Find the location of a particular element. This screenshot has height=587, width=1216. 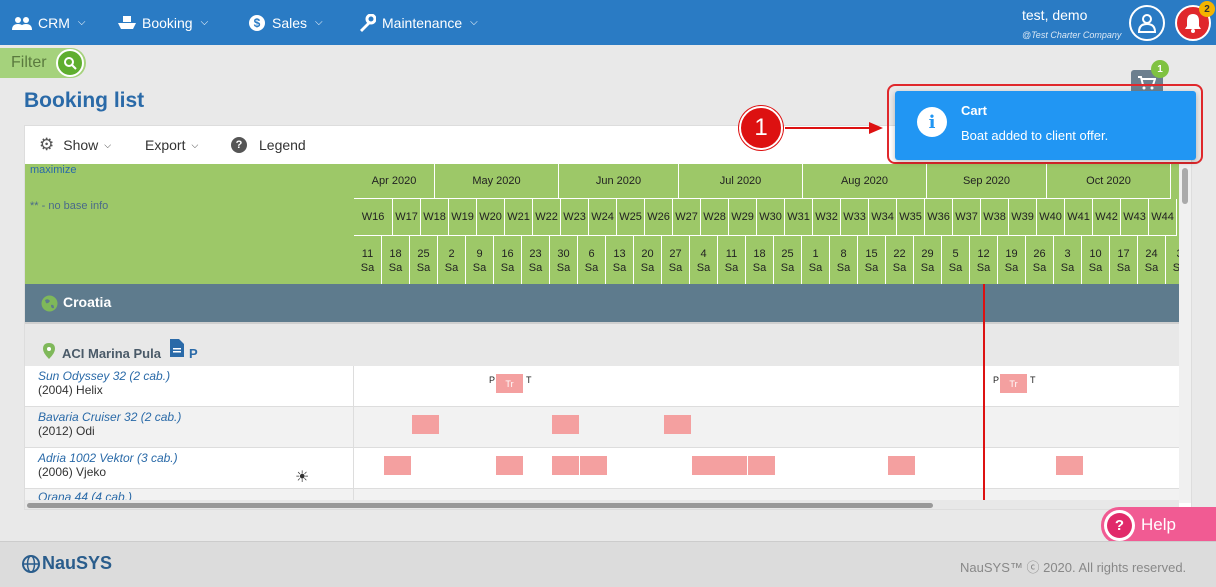

globe-icon is located at coordinates (49, 303).